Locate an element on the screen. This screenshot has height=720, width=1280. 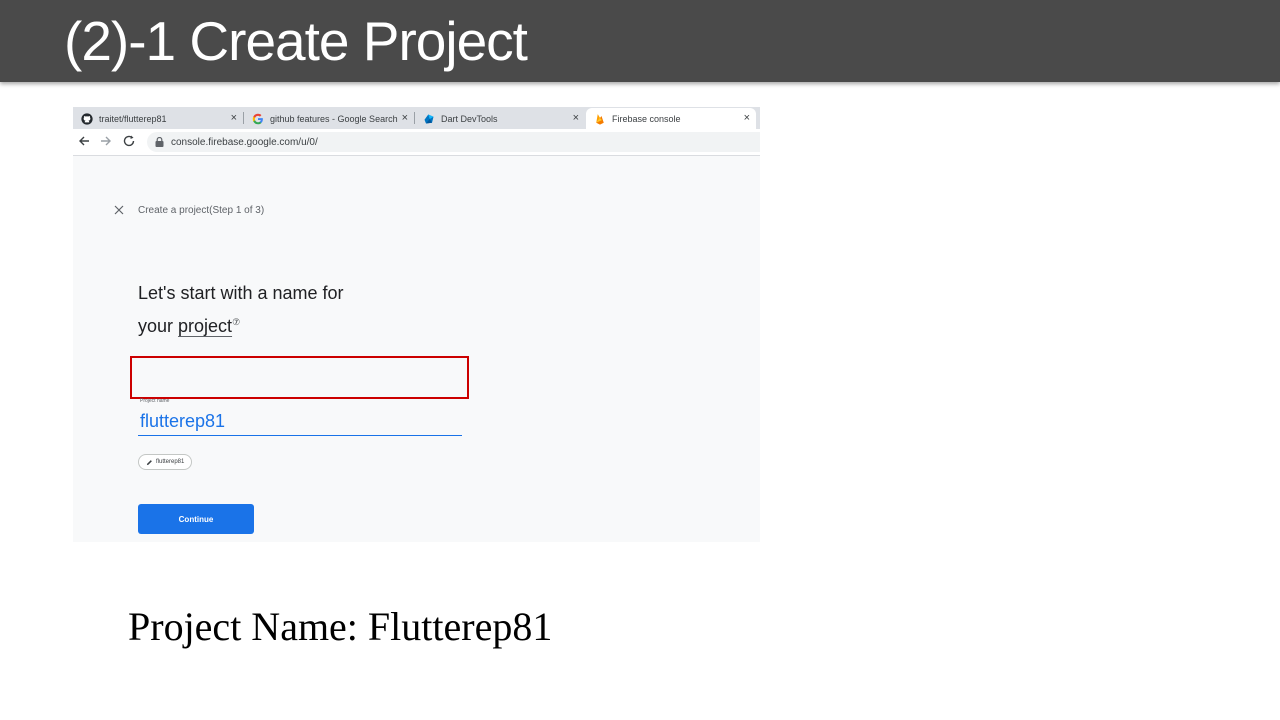
url-text: console.firebase.google.com/u/0/ is located at coordinates (244, 142).